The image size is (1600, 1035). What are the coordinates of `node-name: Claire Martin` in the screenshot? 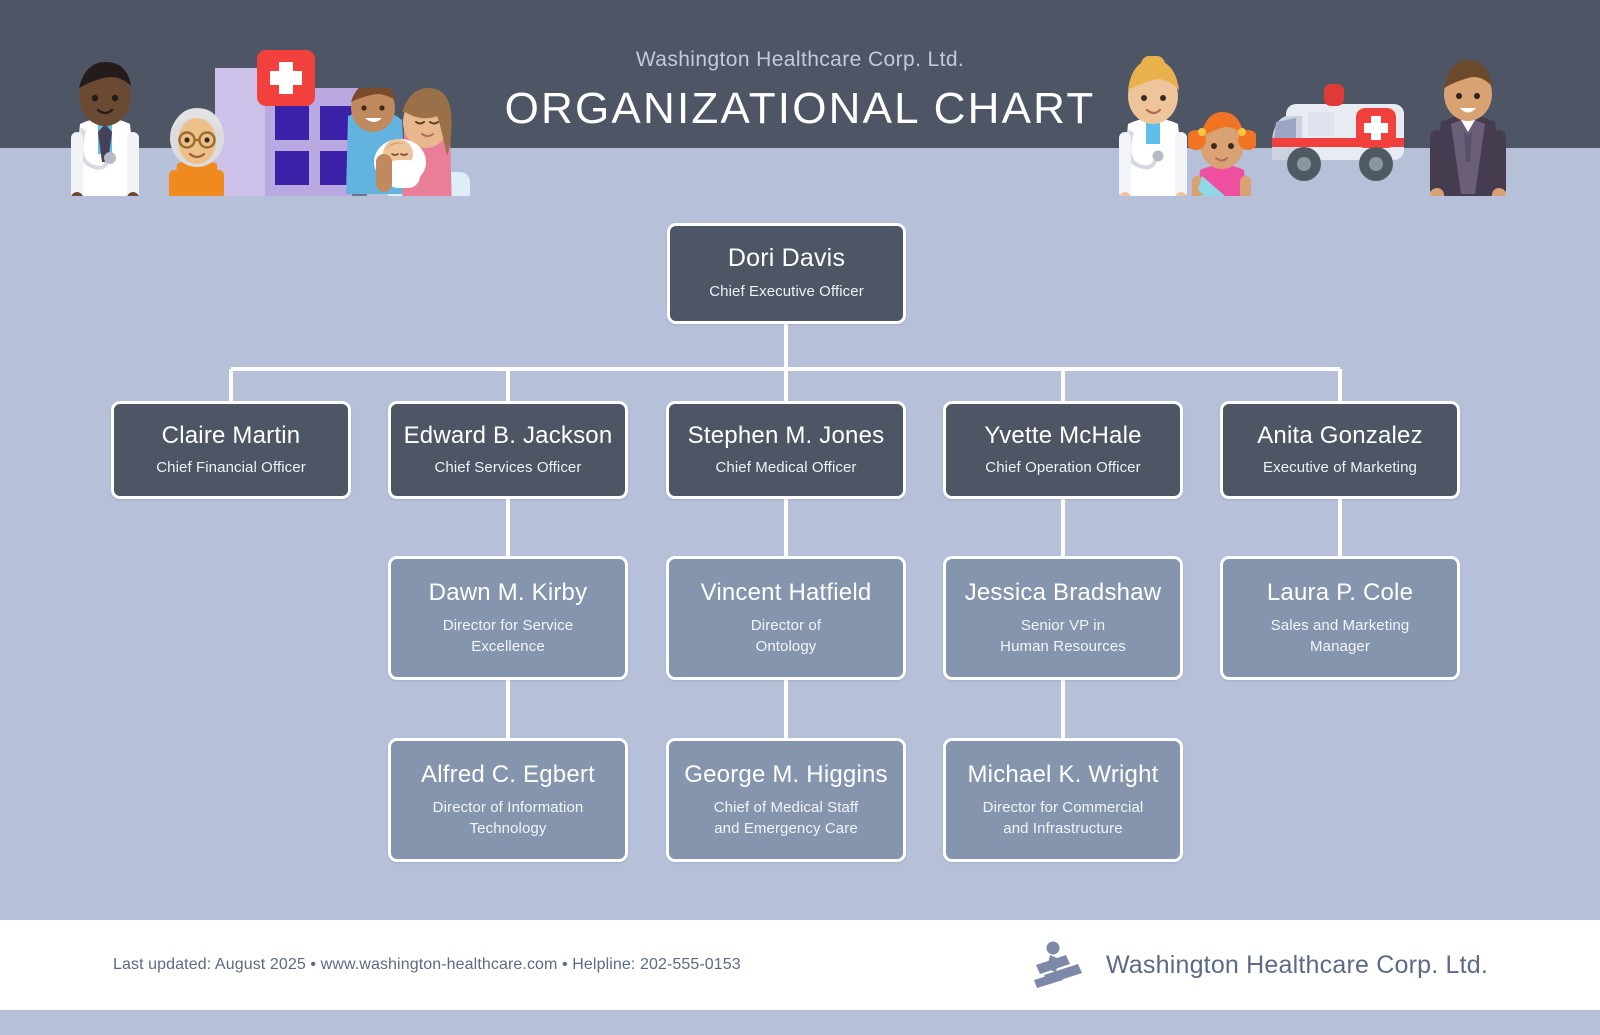 It's located at (231, 435).